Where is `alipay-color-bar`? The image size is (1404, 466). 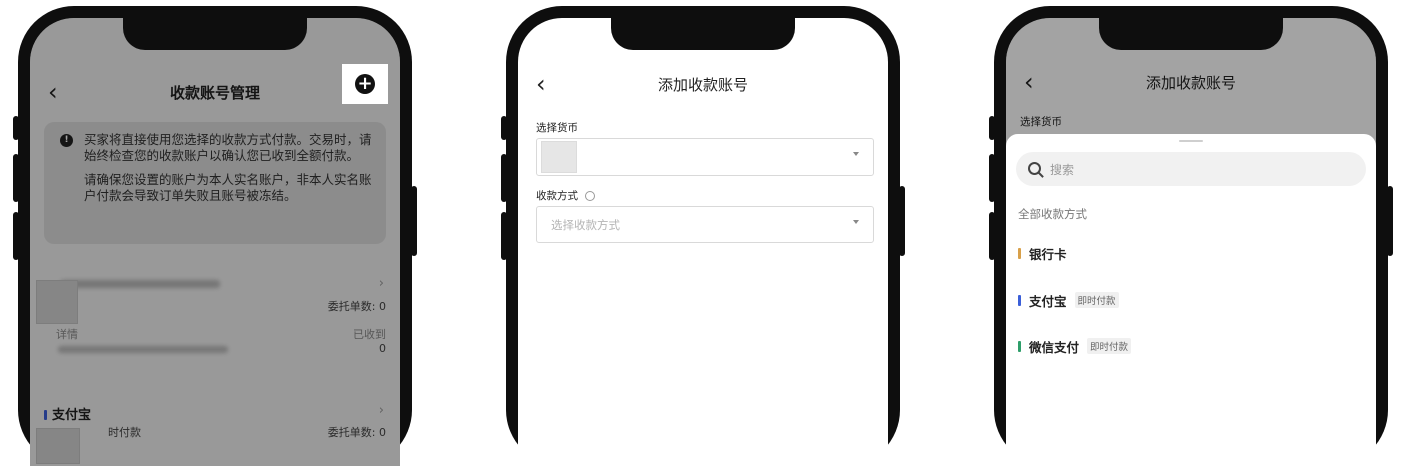 alipay-color-bar is located at coordinates (1019, 300).